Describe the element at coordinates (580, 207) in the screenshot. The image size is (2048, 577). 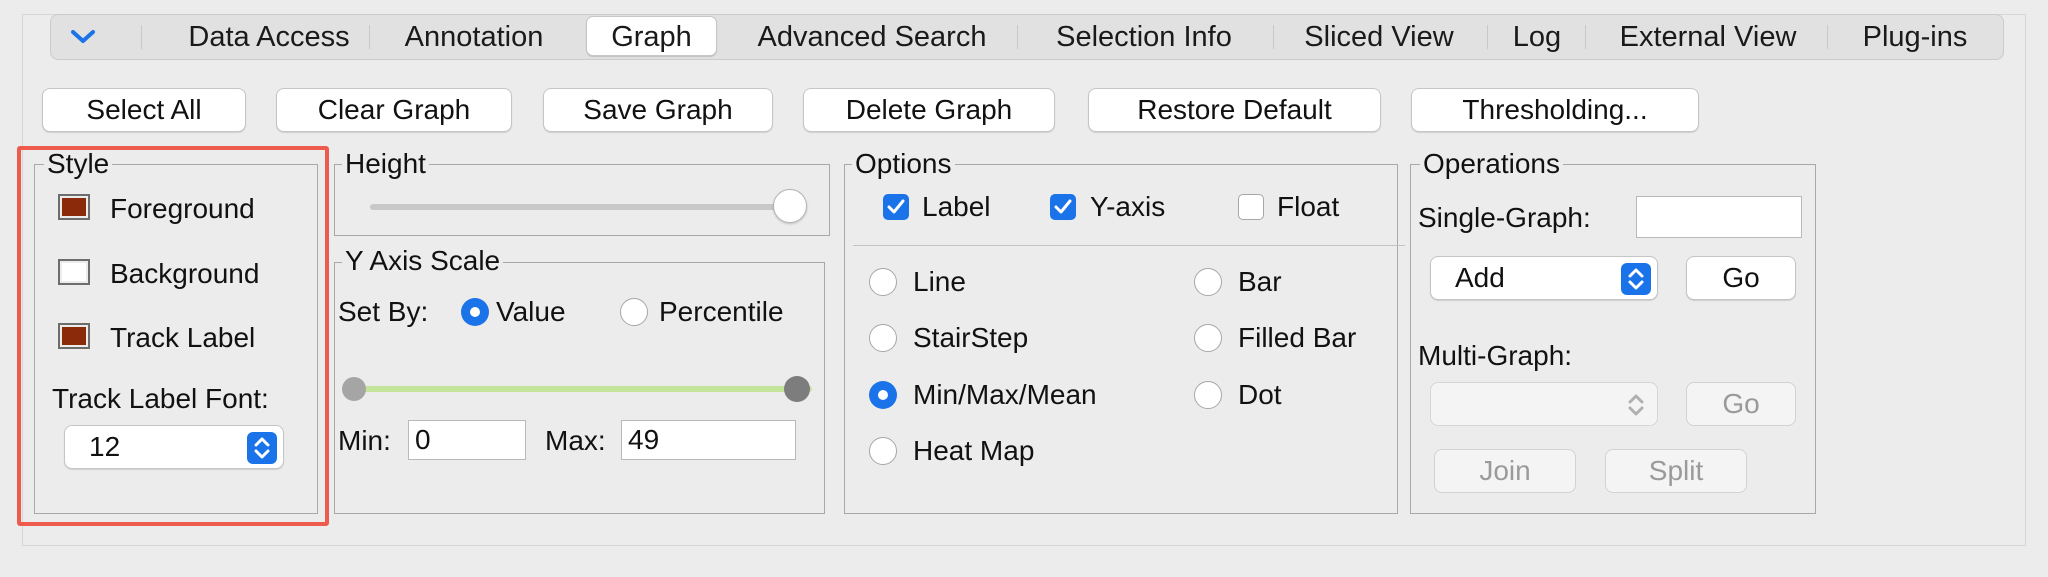
I see `height-slider-track` at that location.